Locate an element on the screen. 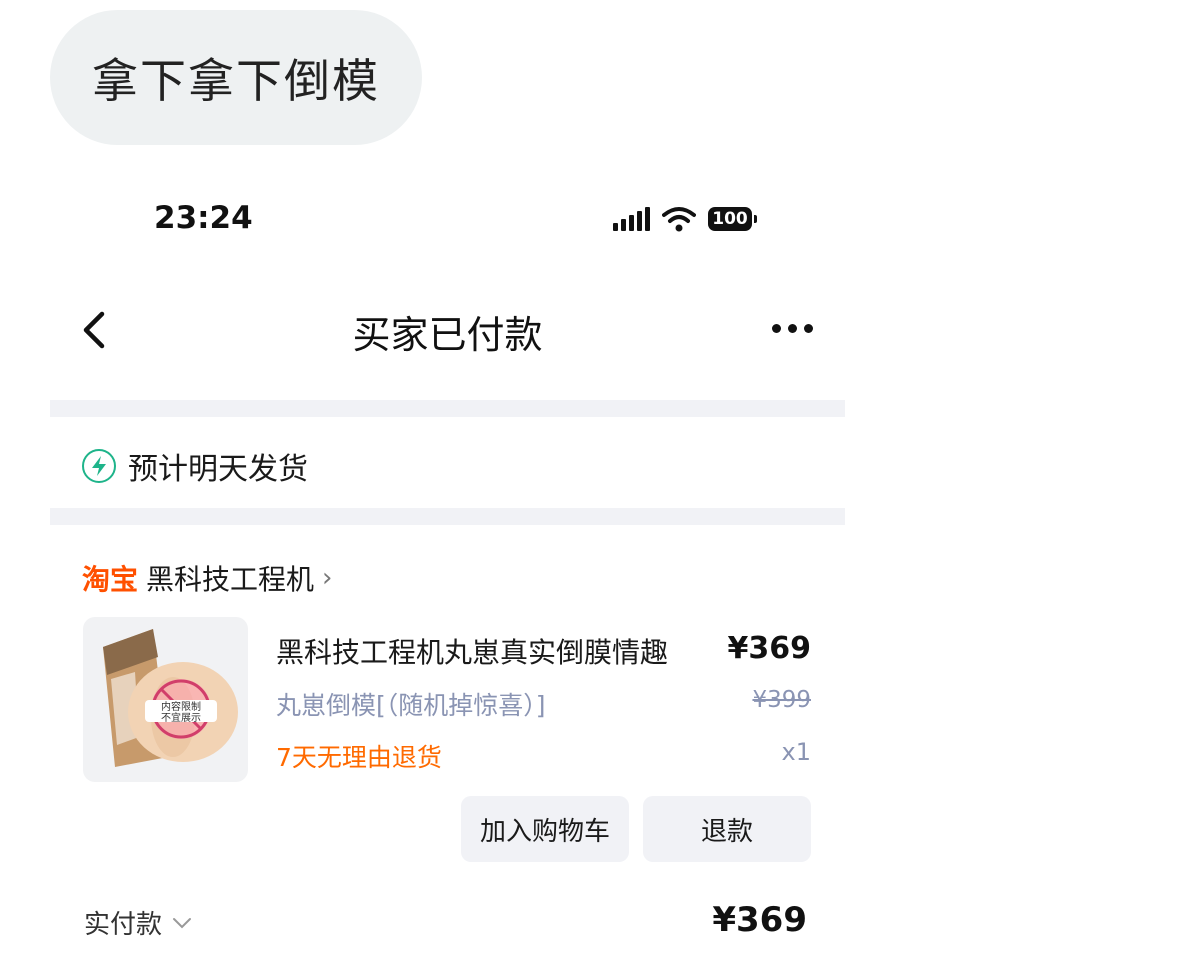 This screenshot has width=1200, height=970. product-price: ¥369 is located at coordinates (769, 648).